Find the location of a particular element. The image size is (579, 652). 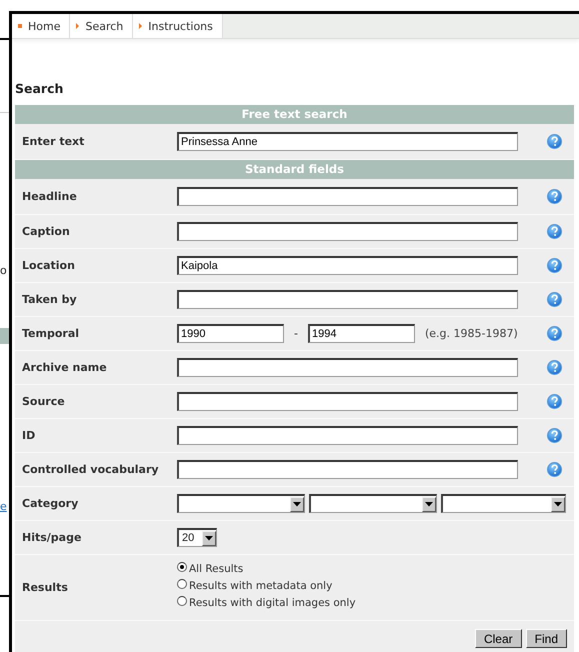

breadcrumb-link: Instructions is located at coordinates (178, 26).